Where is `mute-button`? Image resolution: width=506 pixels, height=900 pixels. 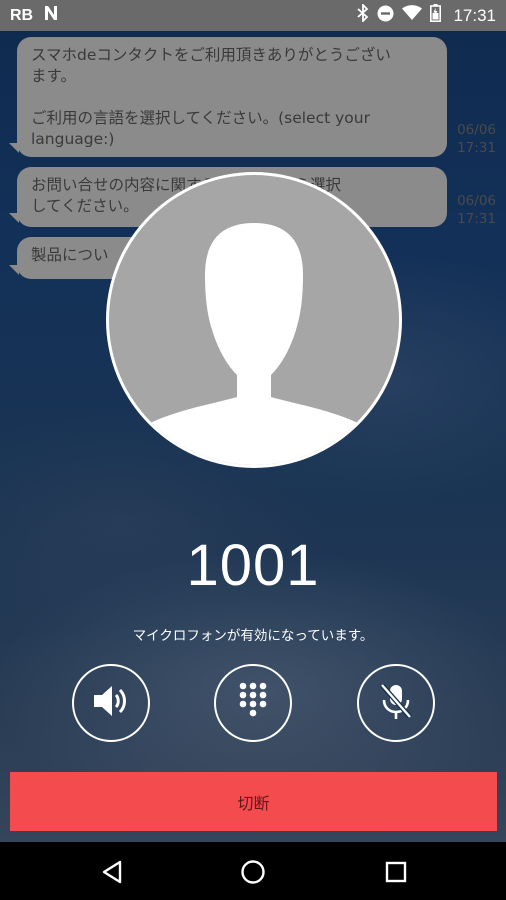 mute-button is located at coordinates (396, 703).